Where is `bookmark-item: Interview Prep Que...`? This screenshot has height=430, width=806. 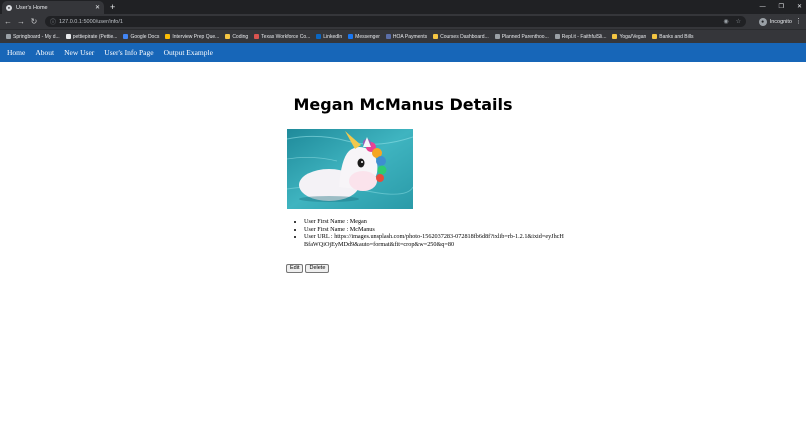 bookmark-item: Interview Prep Que... is located at coordinates (192, 37).